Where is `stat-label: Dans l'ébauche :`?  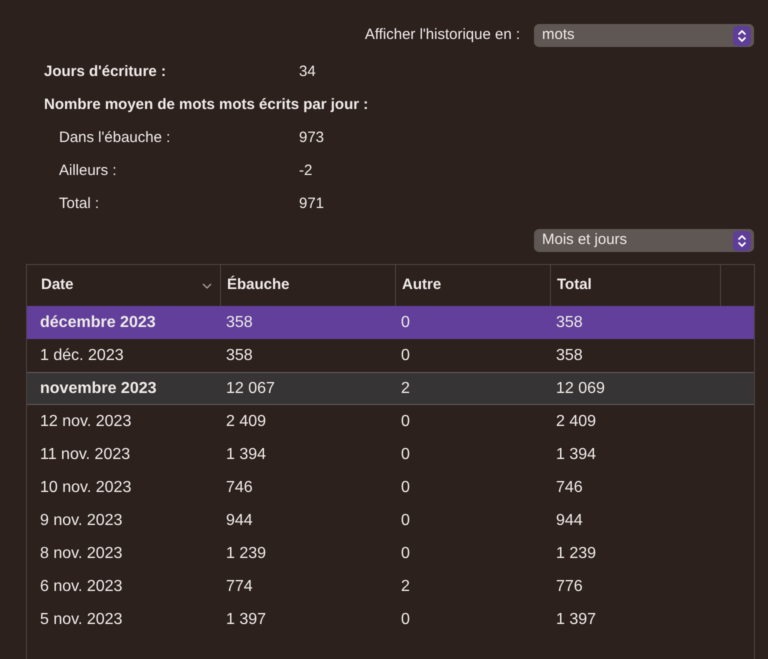 stat-label: Dans l'ébauche : is located at coordinates (115, 138).